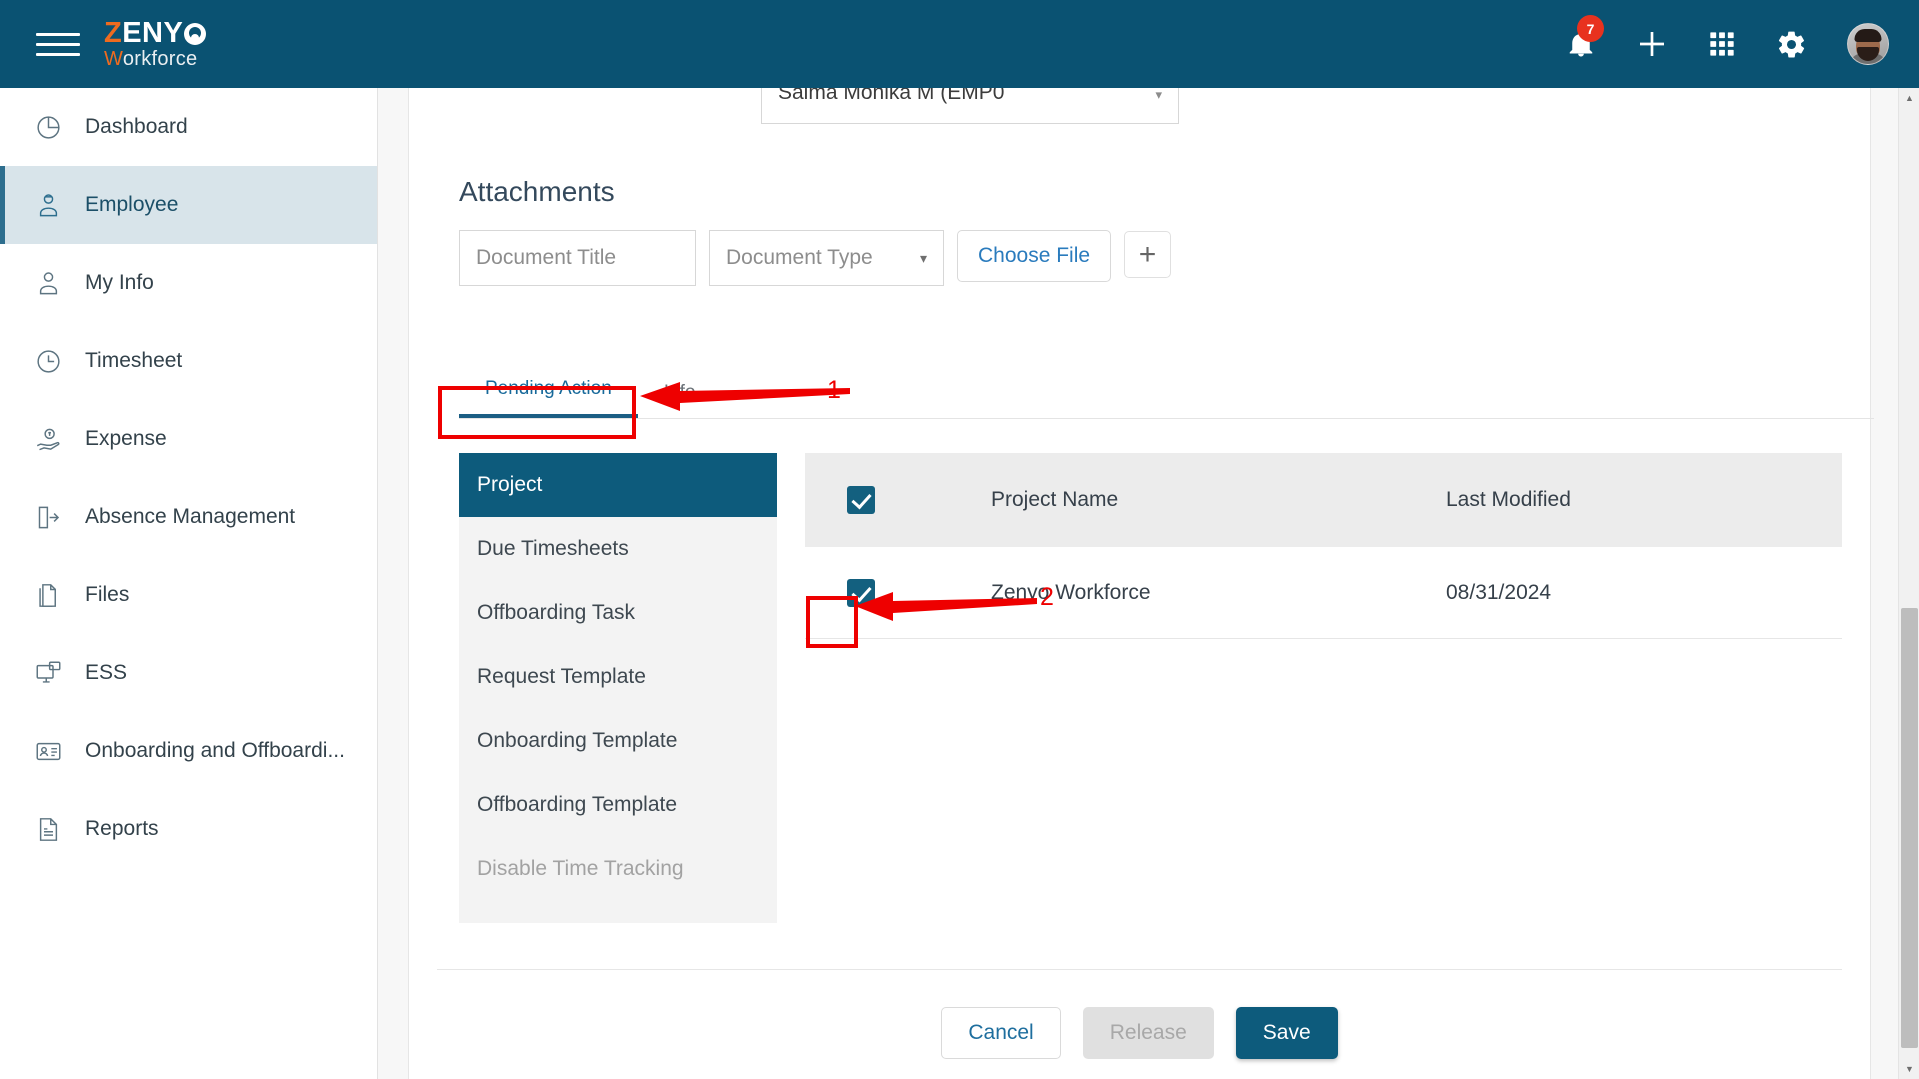  I want to click on logo-accent-z: Z, so click(113, 33).